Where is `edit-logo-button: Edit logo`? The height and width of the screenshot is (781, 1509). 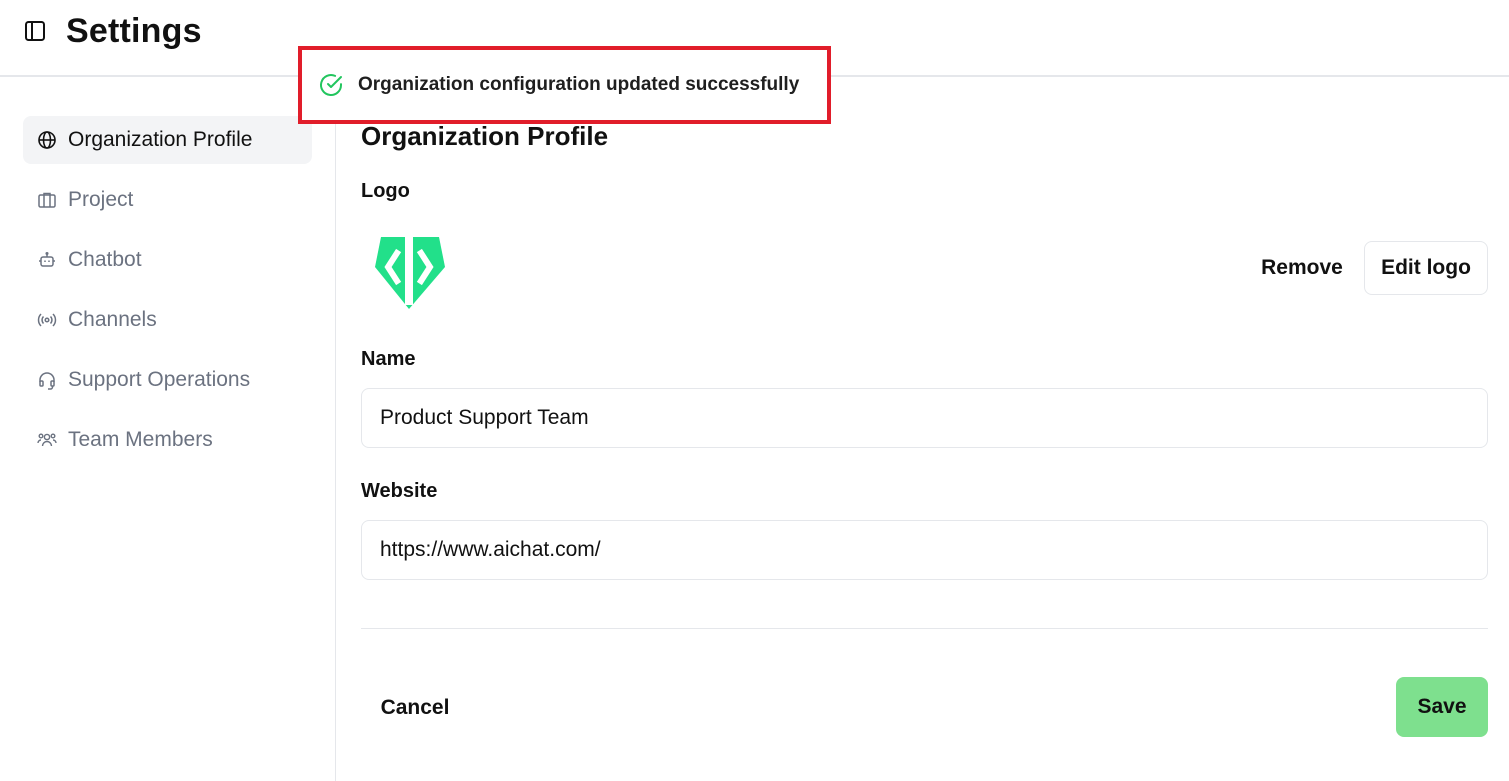 edit-logo-button: Edit logo is located at coordinates (1426, 268).